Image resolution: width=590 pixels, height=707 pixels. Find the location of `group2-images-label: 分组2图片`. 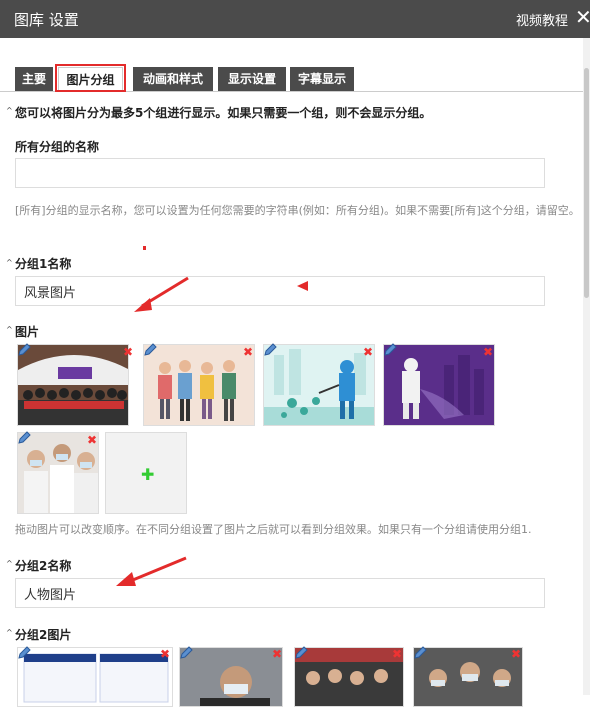

group2-images-label: 分组2图片 is located at coordinates (43, 635).